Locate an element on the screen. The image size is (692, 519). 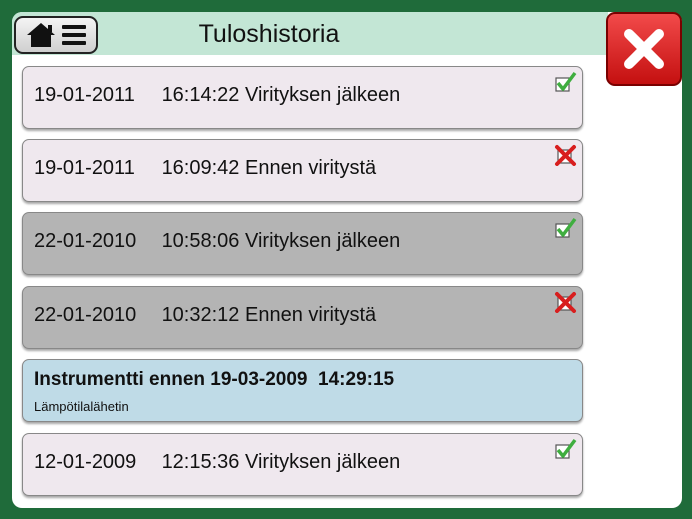
close-icon is located at coordinates (644, 49).